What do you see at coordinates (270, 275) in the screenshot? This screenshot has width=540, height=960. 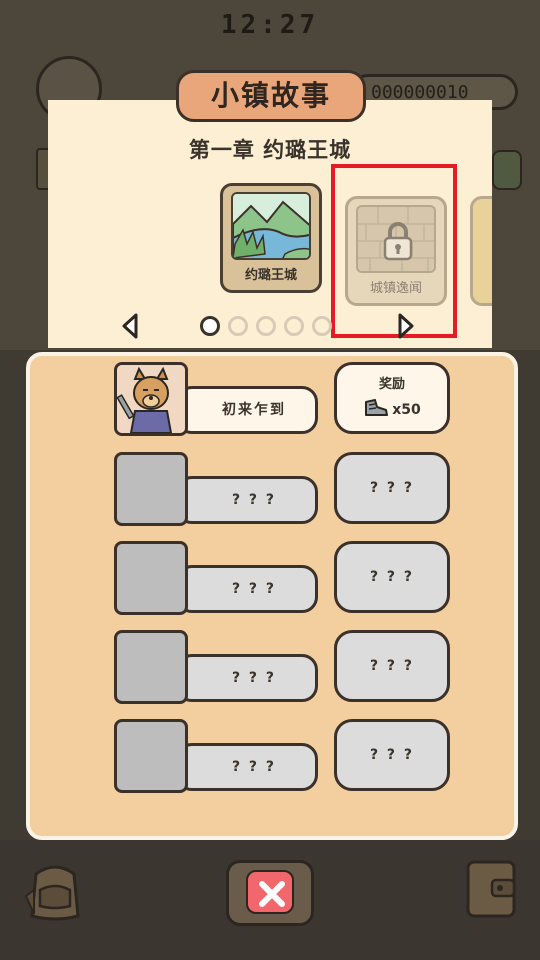 I see `story-card-label: 约璐王城` at bounding box center [270, 275].